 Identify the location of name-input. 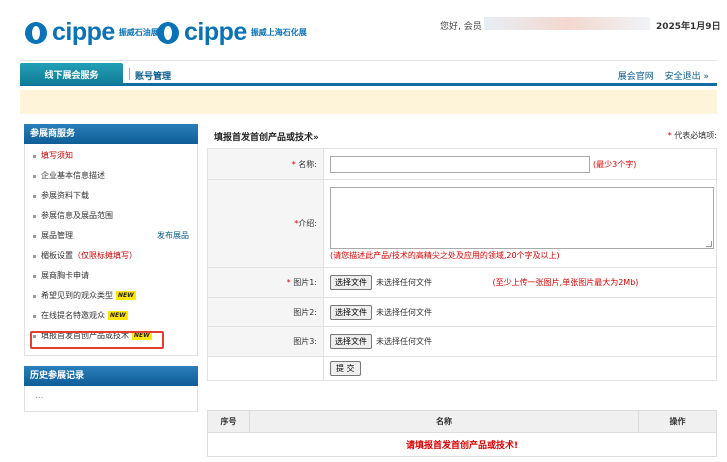
(460, 164).